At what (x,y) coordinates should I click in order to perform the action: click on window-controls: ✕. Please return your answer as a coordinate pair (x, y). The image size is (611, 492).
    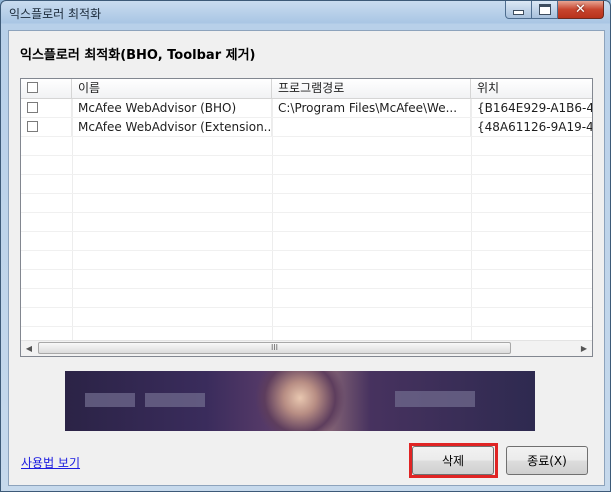
    Looking at the image, I should click on (554, 10).